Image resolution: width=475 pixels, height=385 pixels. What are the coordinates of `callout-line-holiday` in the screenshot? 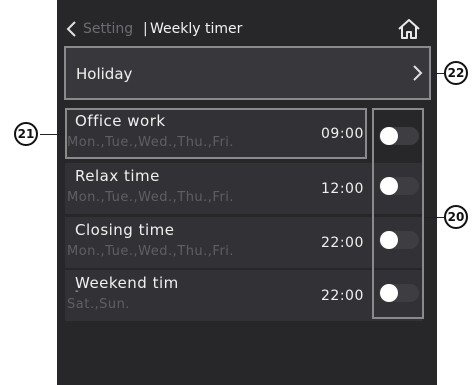 It's located at (439, 73).